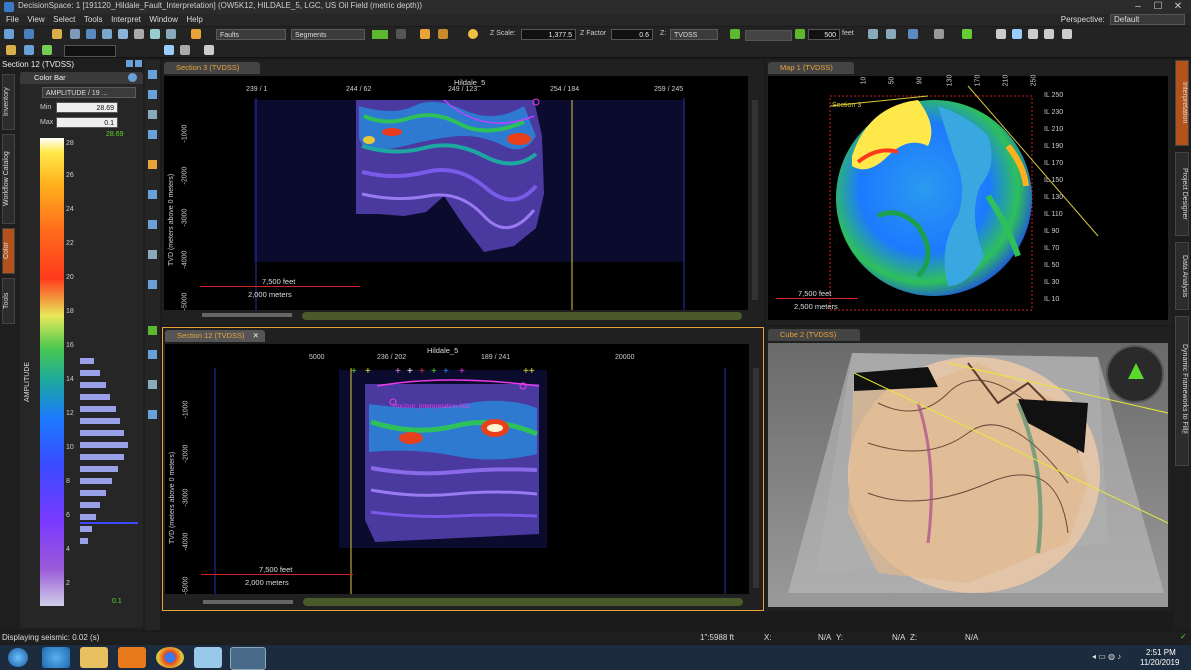  Describe the element at coordinates (8, 179) in the screenshot. I see `tab-workflow-catalog: Workflow Catalog` at that location.